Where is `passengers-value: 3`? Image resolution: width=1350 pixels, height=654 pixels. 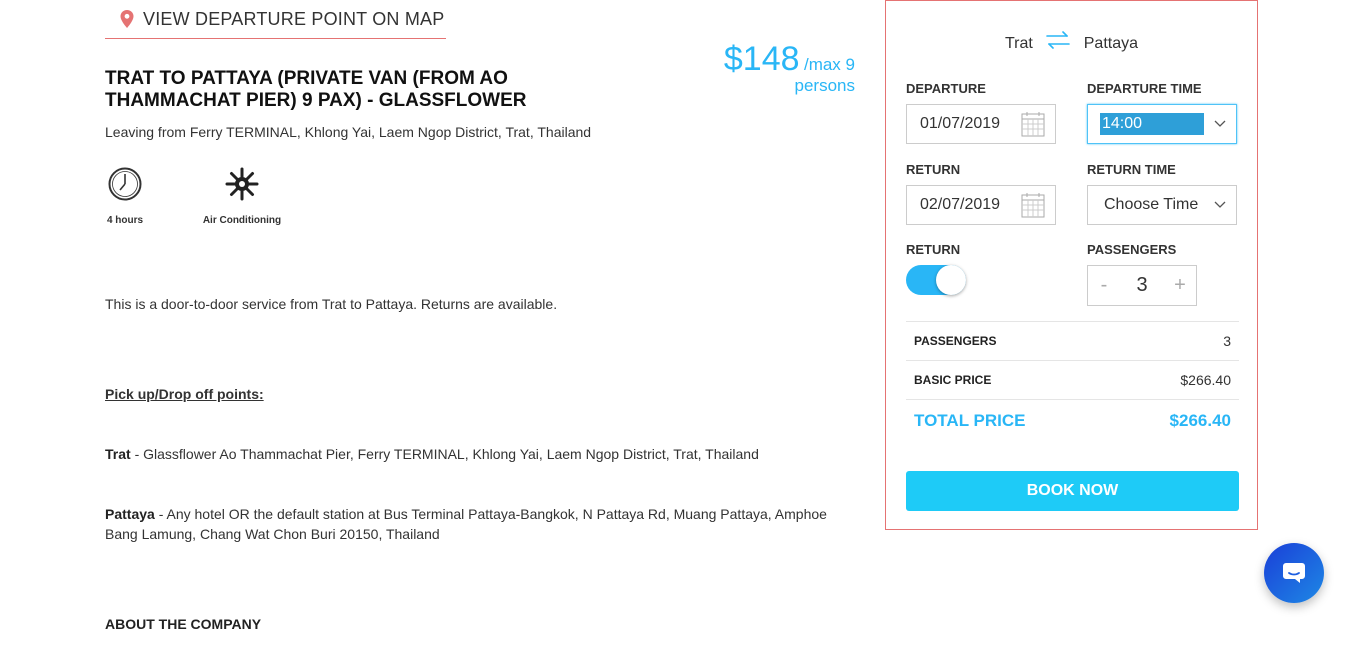
passengers-value: 3 is located at coordinates (1141, 285).